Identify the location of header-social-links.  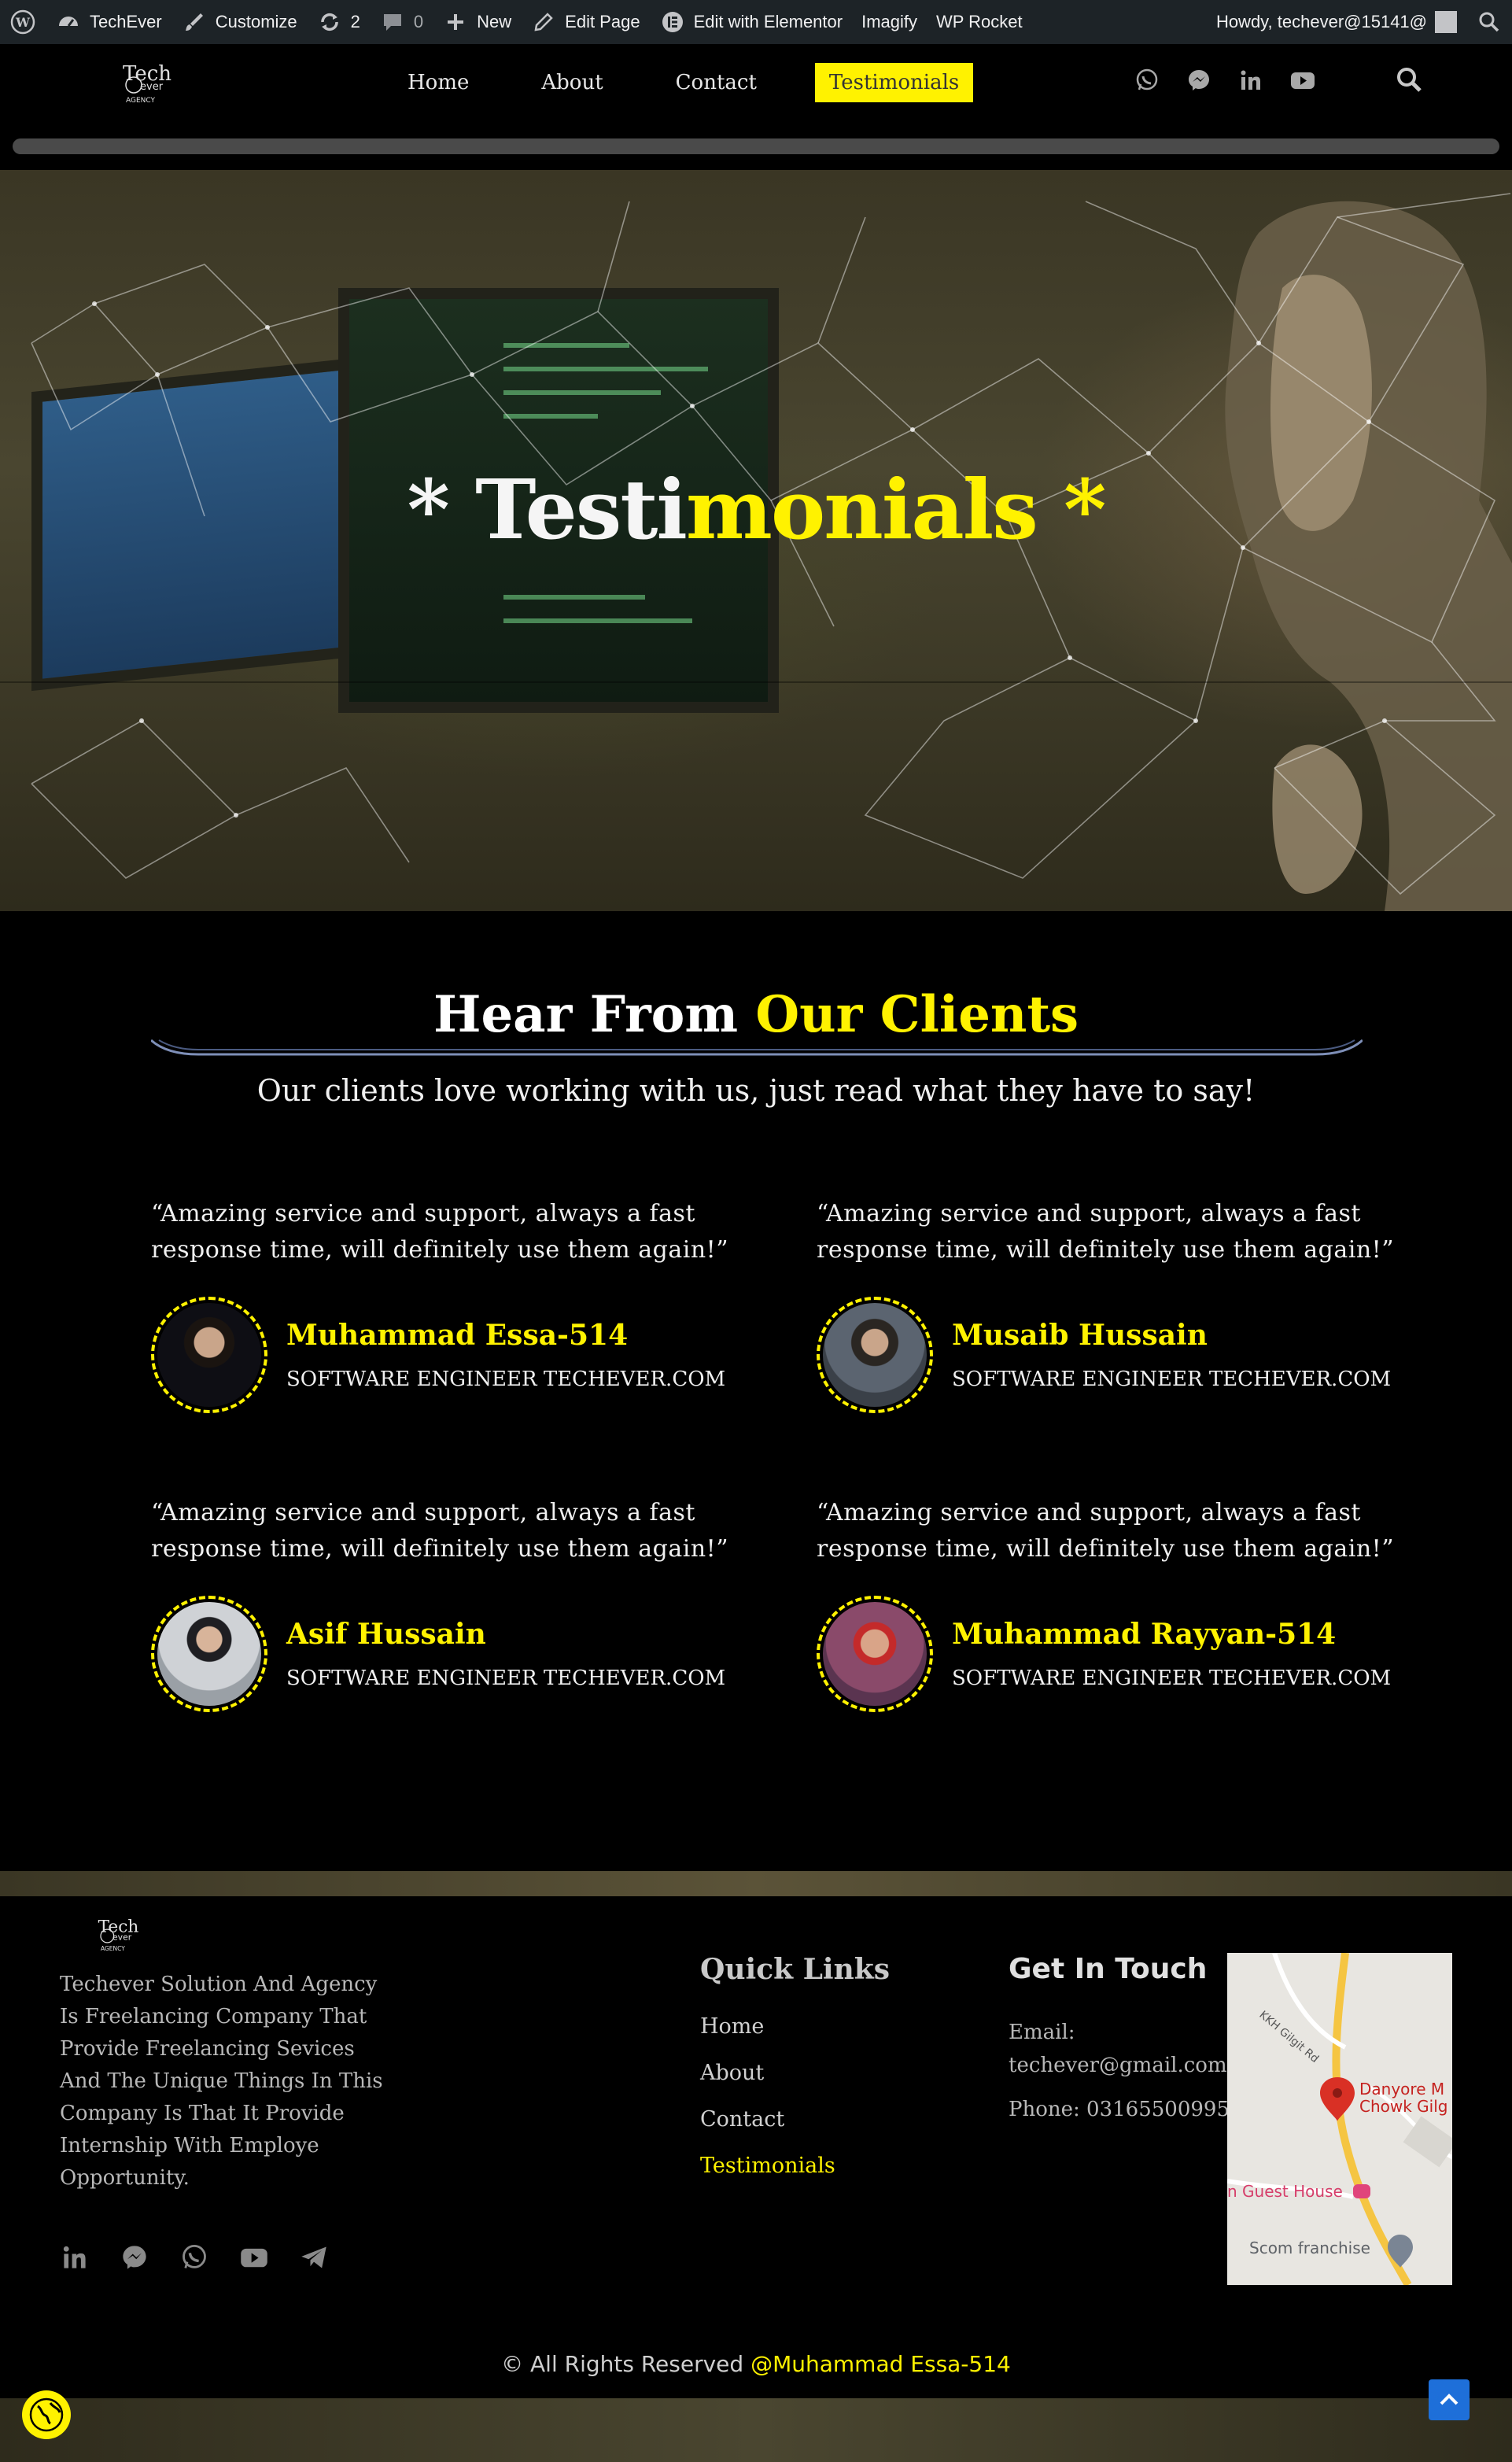
(1225, 80).